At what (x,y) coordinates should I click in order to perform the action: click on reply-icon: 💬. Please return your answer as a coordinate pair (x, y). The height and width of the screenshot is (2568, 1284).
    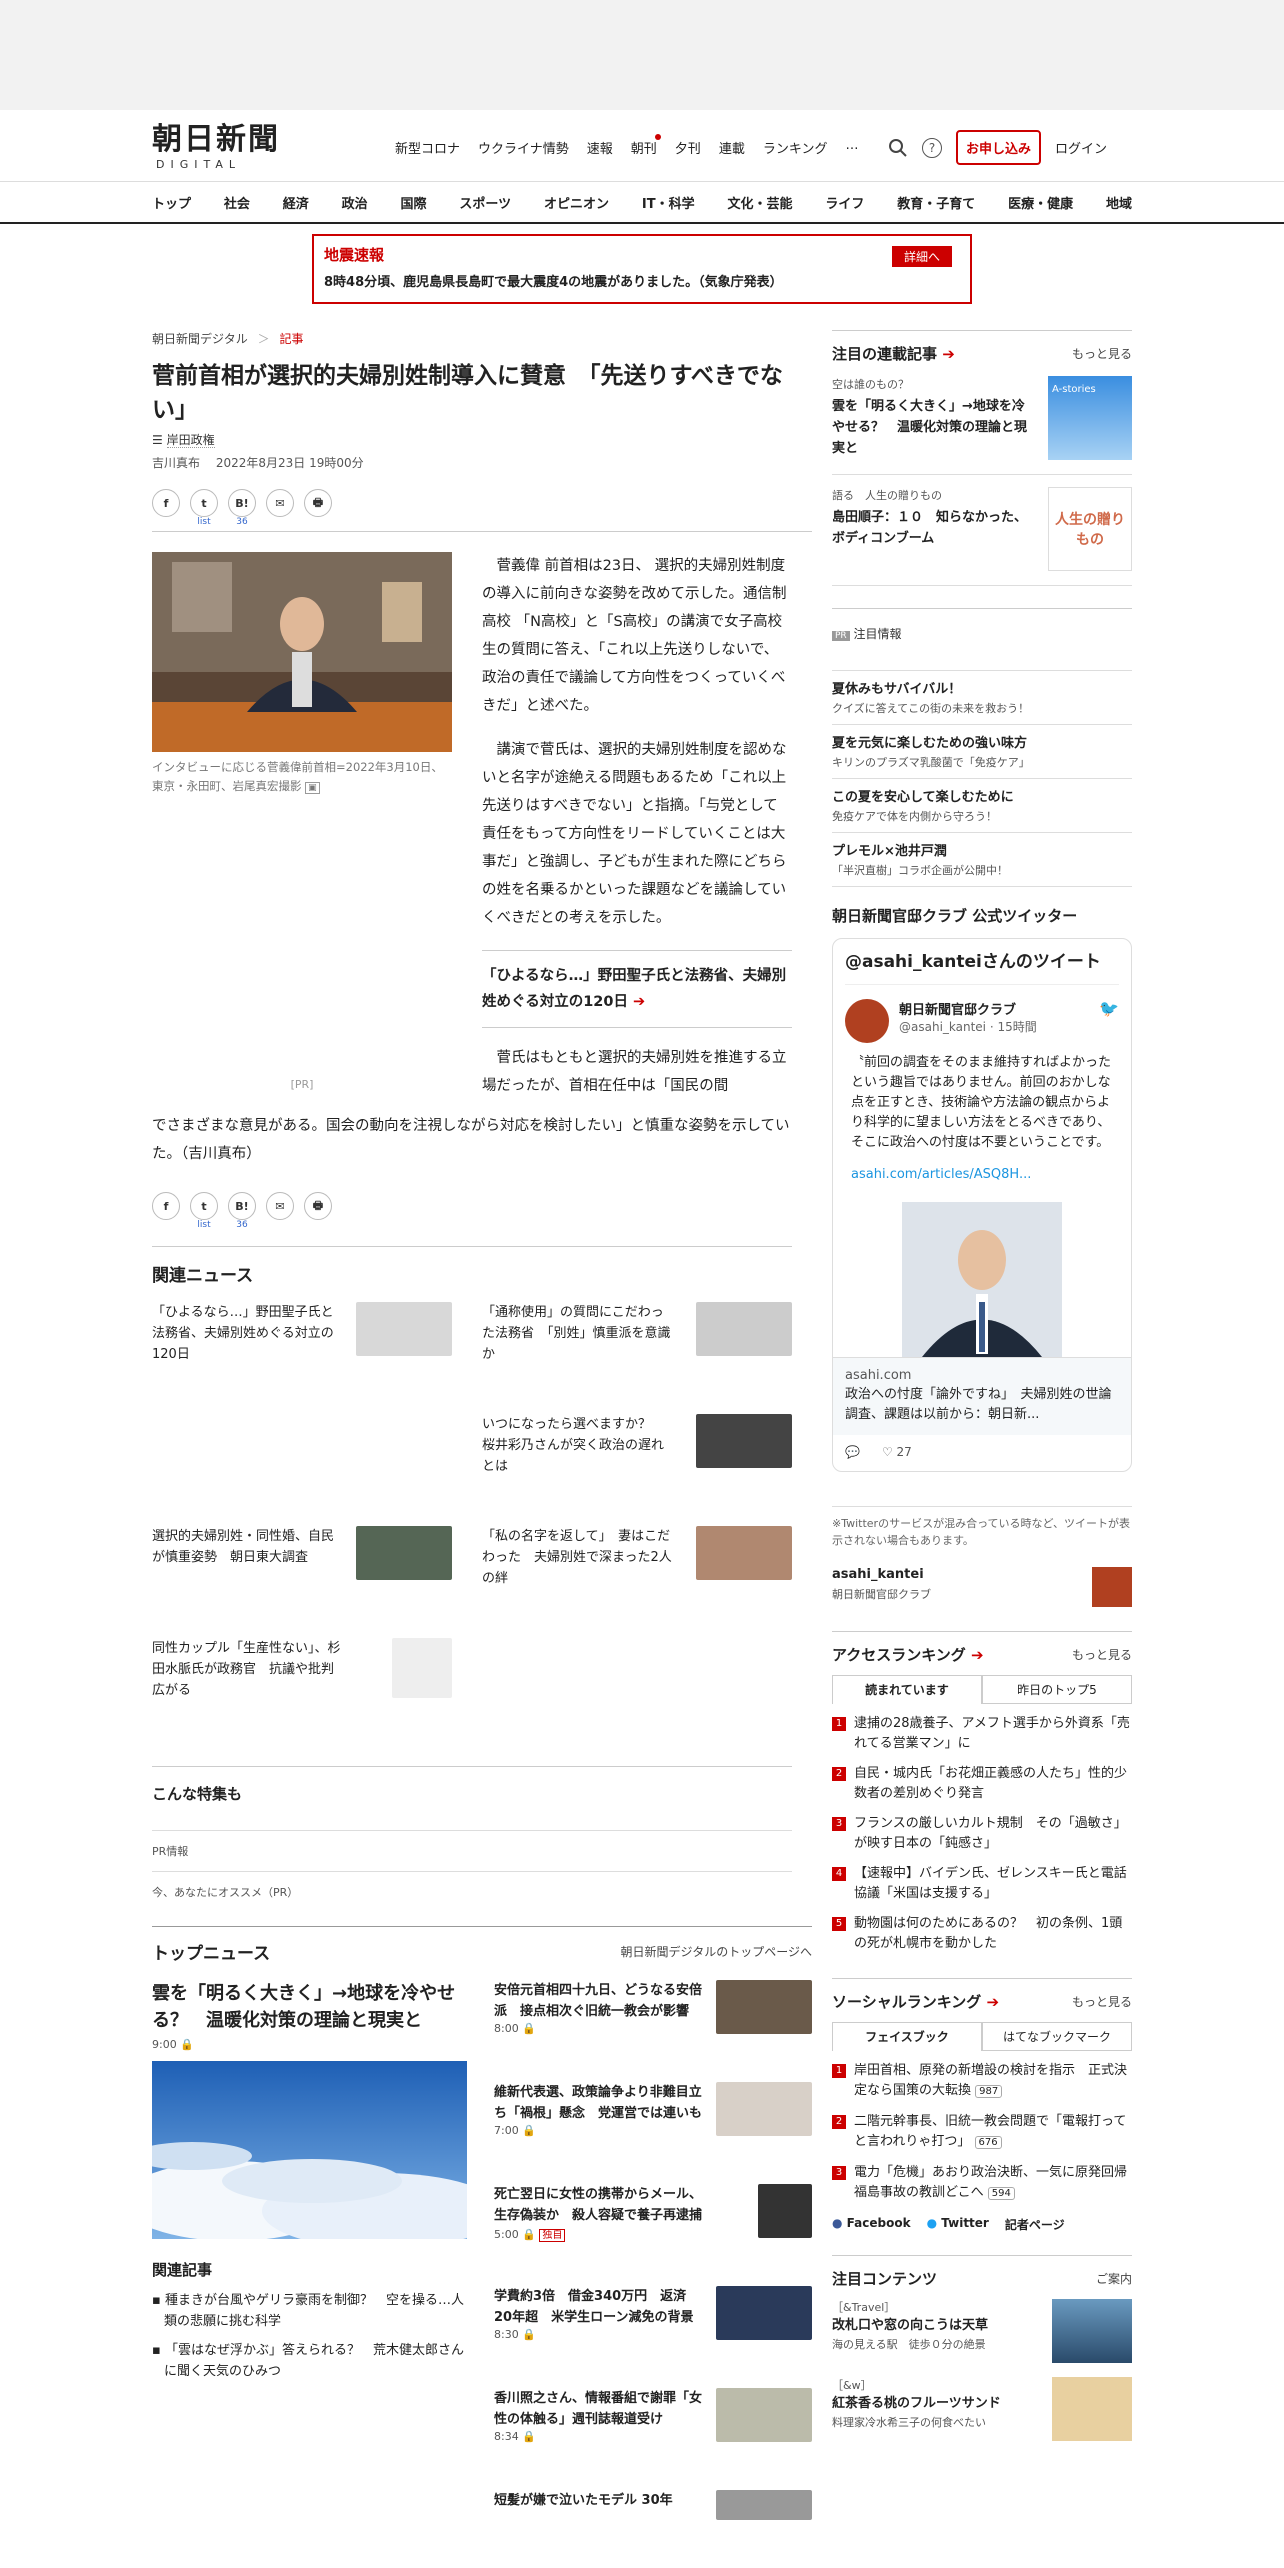
    Looking at the image, I should click on (852, 1452).